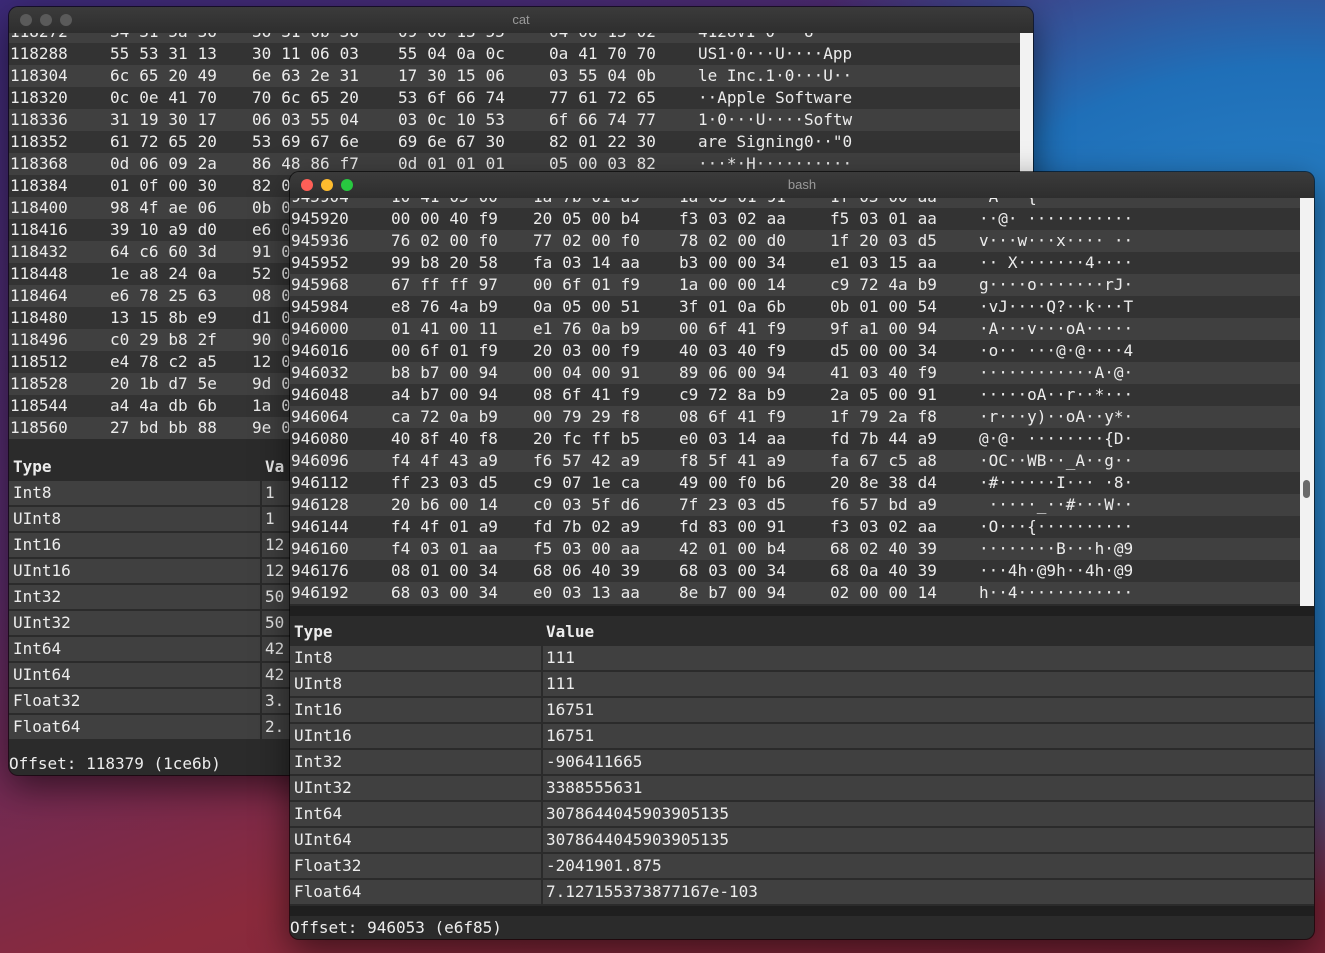 The image size is (1325, 953). What do you see at coordinates (148, 252) in the screenshot?
I see `hex-byte: c6` at bounding box center [148, 252].